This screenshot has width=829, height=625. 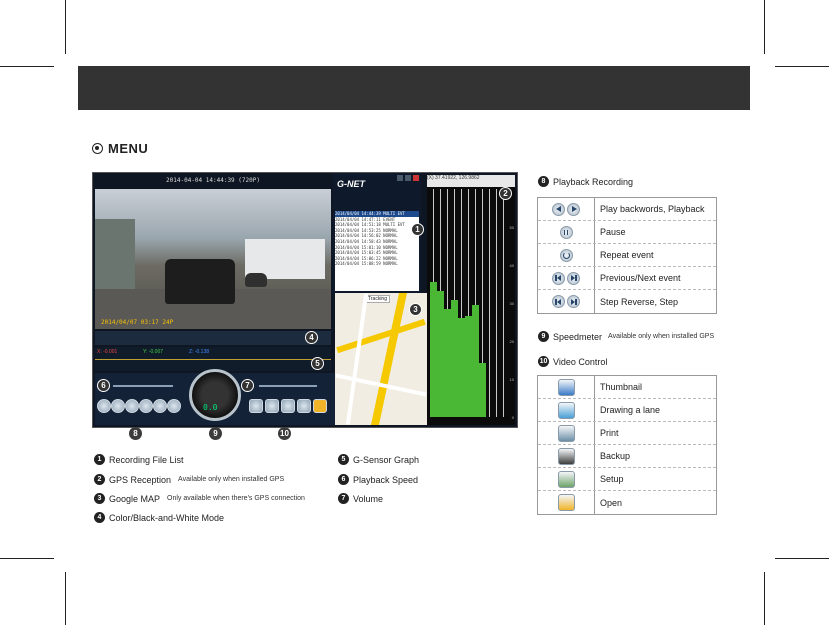 What do you see at coordinates (627, 479) in the screenshot?
I see `table-row: Setup` at bounding box center [627, 479].